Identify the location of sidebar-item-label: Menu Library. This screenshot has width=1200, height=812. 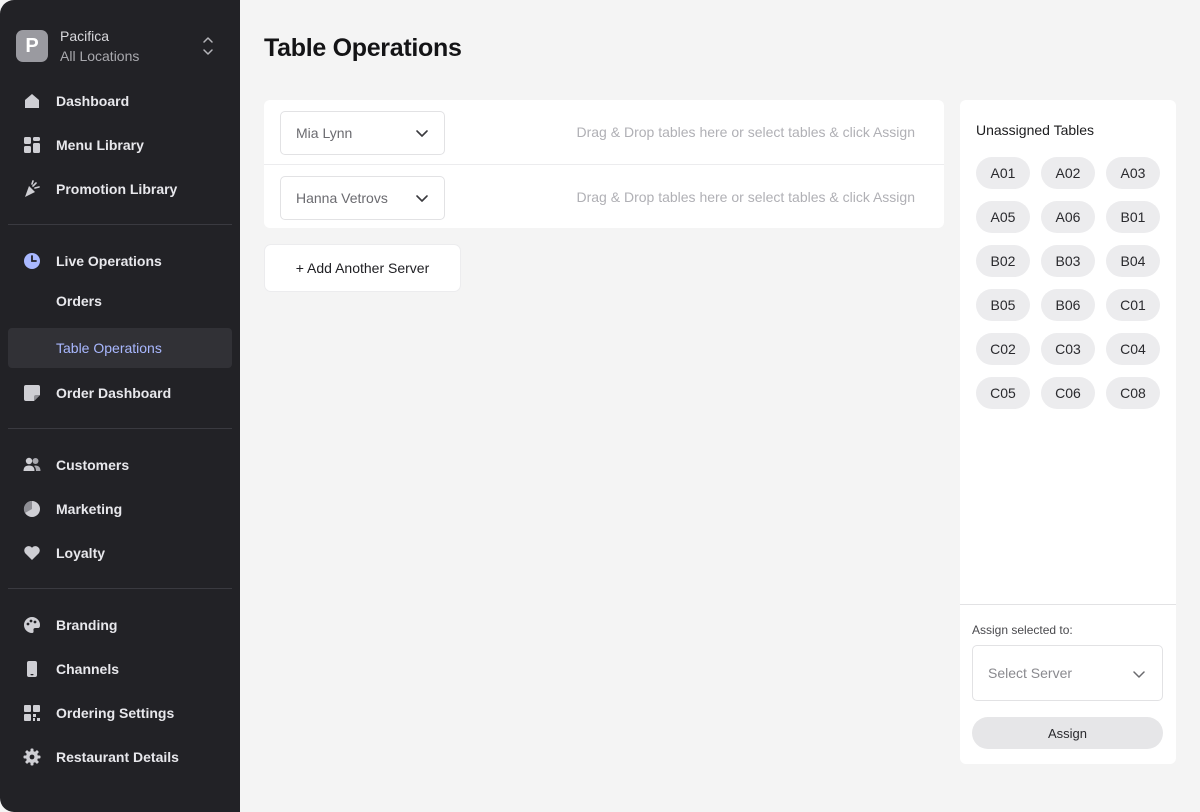
(100, 145).